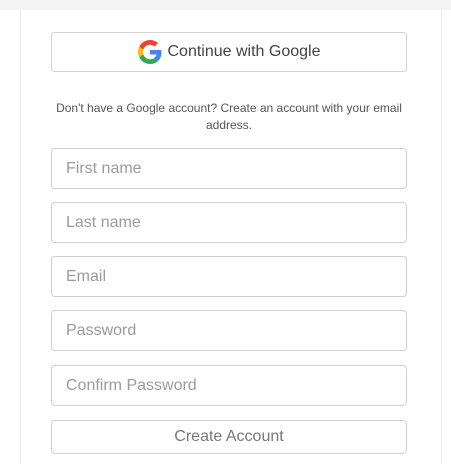 The image size is (451, 464). I want to click on top-bar, so click(225, 5).